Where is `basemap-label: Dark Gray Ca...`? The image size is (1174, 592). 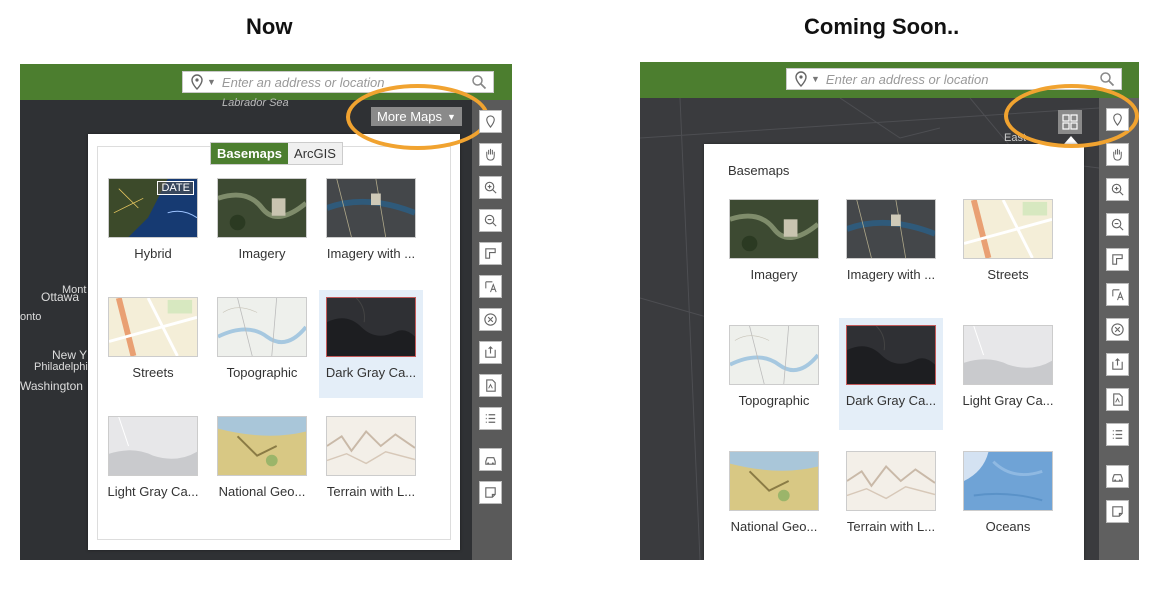
basemap-label: Dark Gray Ca... is located at coordinates (891, 400).